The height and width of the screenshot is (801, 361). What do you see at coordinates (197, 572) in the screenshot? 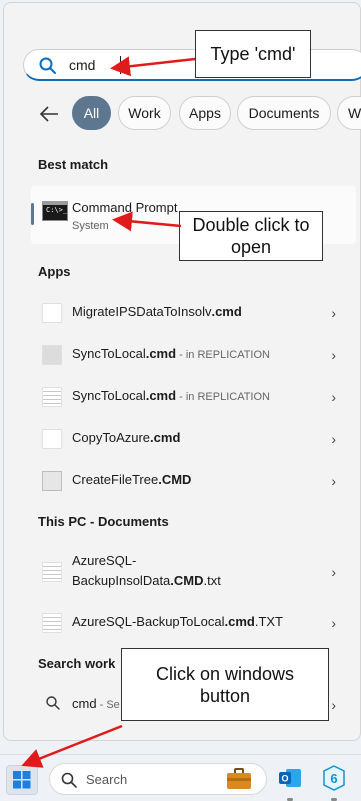
I see `document-result-item: AzureSQL- BackupInsolData.CMD.txt ›` at bounding box center [197, 572].